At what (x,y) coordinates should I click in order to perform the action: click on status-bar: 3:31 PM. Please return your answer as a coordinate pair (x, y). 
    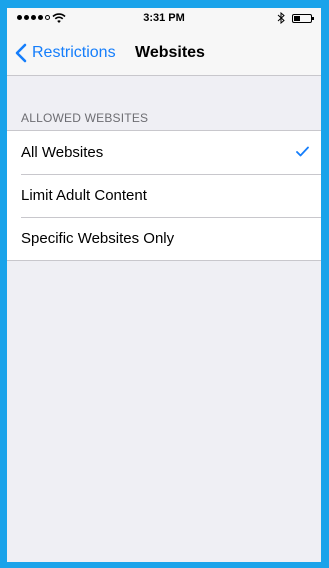
    Looking at the image, I should click on (164, 19).